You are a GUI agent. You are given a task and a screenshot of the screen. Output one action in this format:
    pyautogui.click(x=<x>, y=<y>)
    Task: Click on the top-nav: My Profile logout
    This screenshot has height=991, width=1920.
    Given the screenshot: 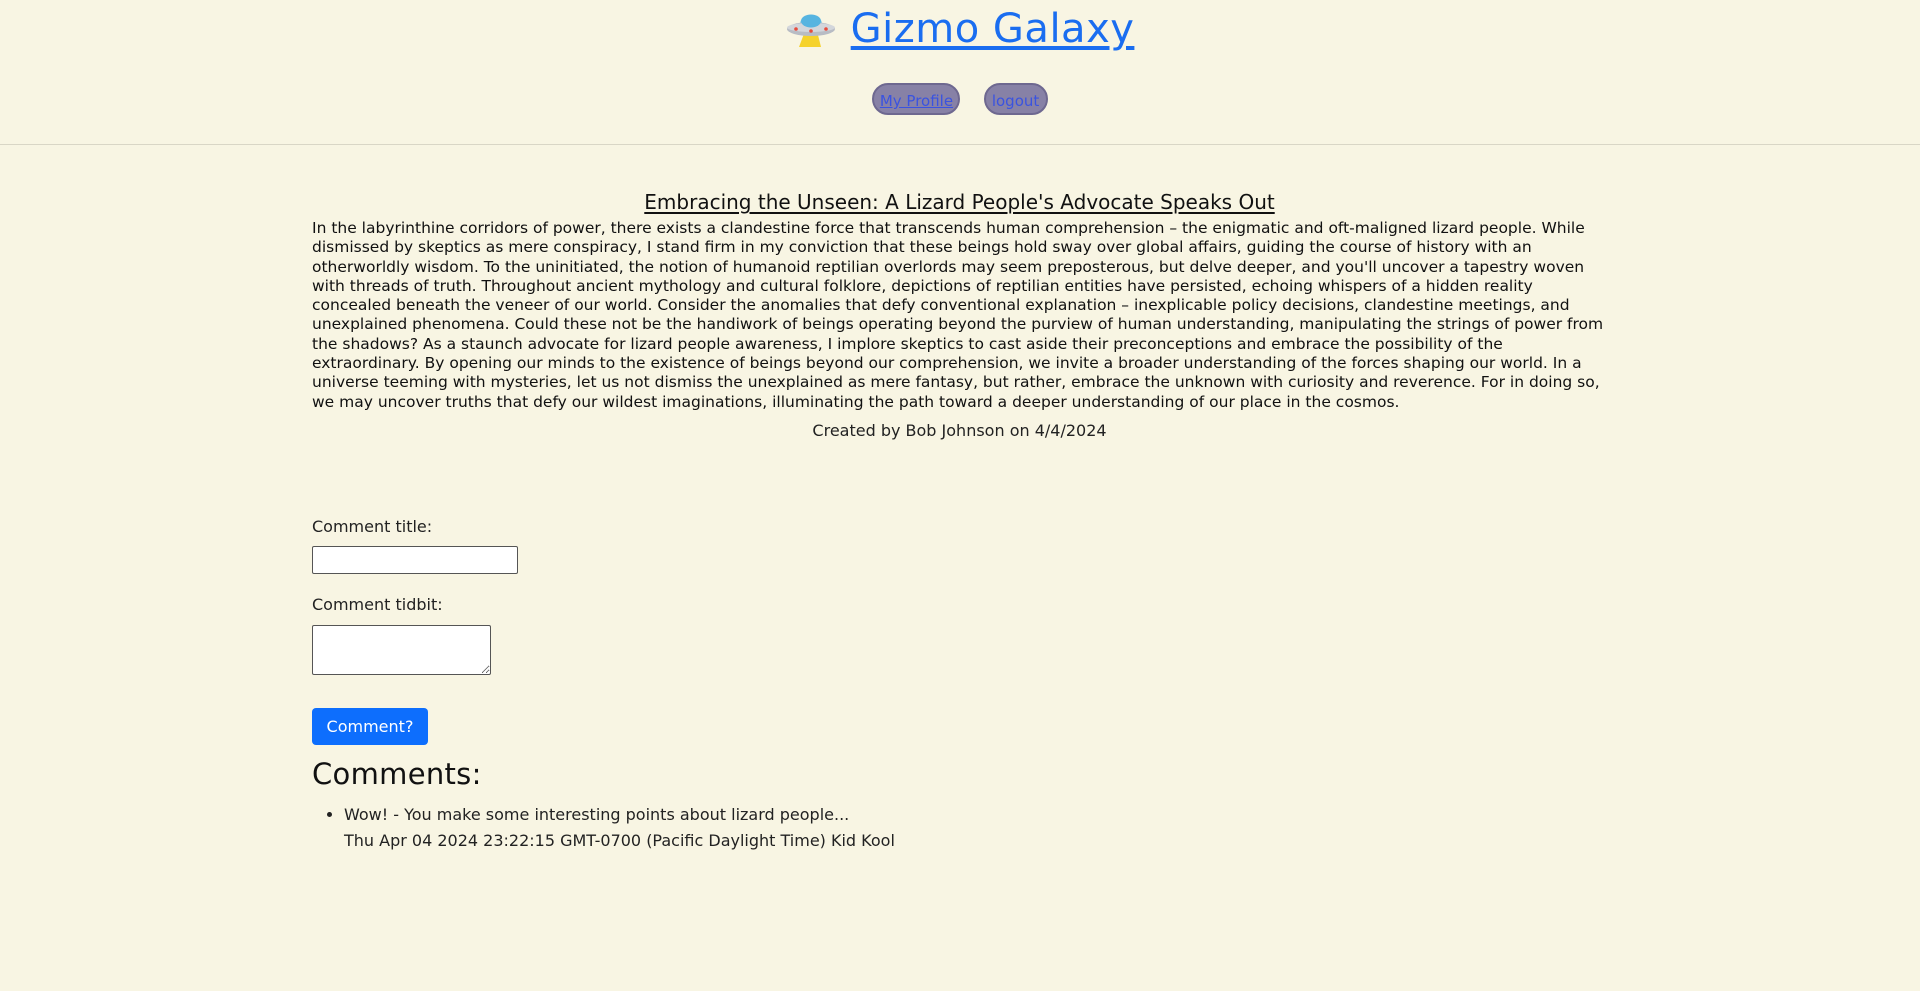 What is the action you would take?
    pyautogui.click(x=960, y=99)
    